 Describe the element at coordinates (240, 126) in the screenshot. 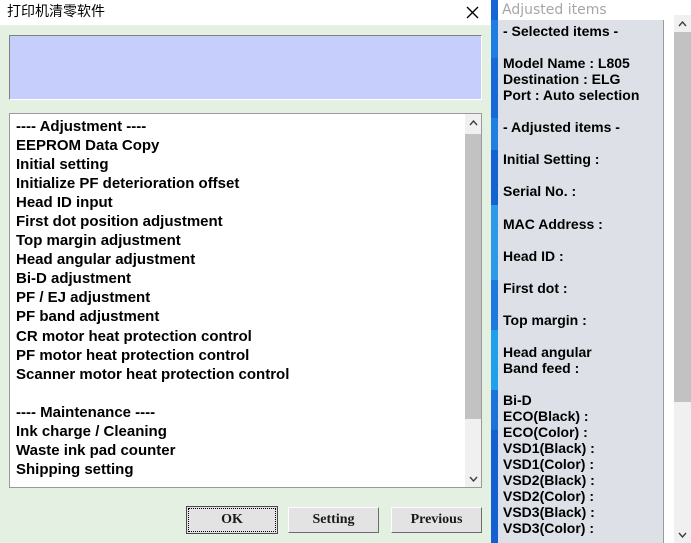

I see `list-item: ---- Adjustment ----` at that location.